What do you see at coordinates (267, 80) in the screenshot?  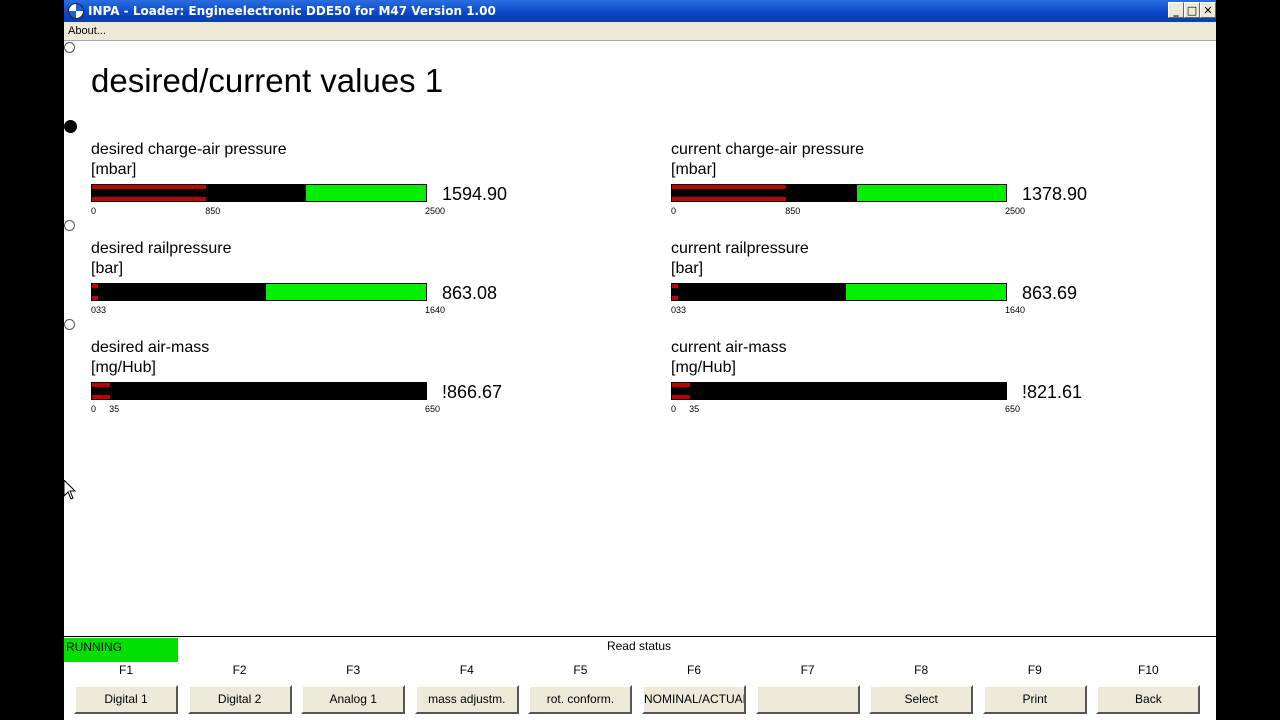 I see `page-title: desired/current values 1` at bounding box center [267, 80].